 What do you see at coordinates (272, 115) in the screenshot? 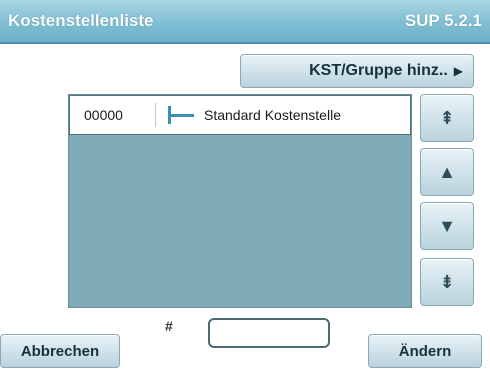
I see `cost-center-name: Standard Kostenstelle` at bounding box center [272, 115].